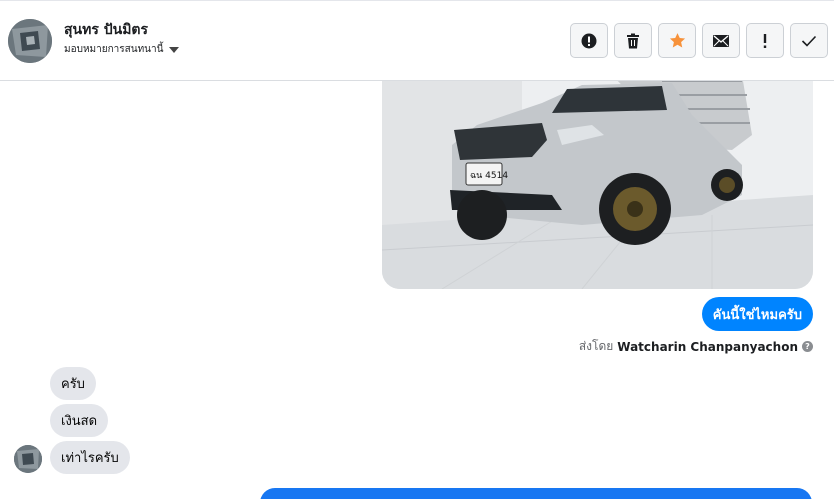  What do you see at coordinates (174, 49) in the screenshot?
I see `caret-down-icon` at bounding box center [174, 49].